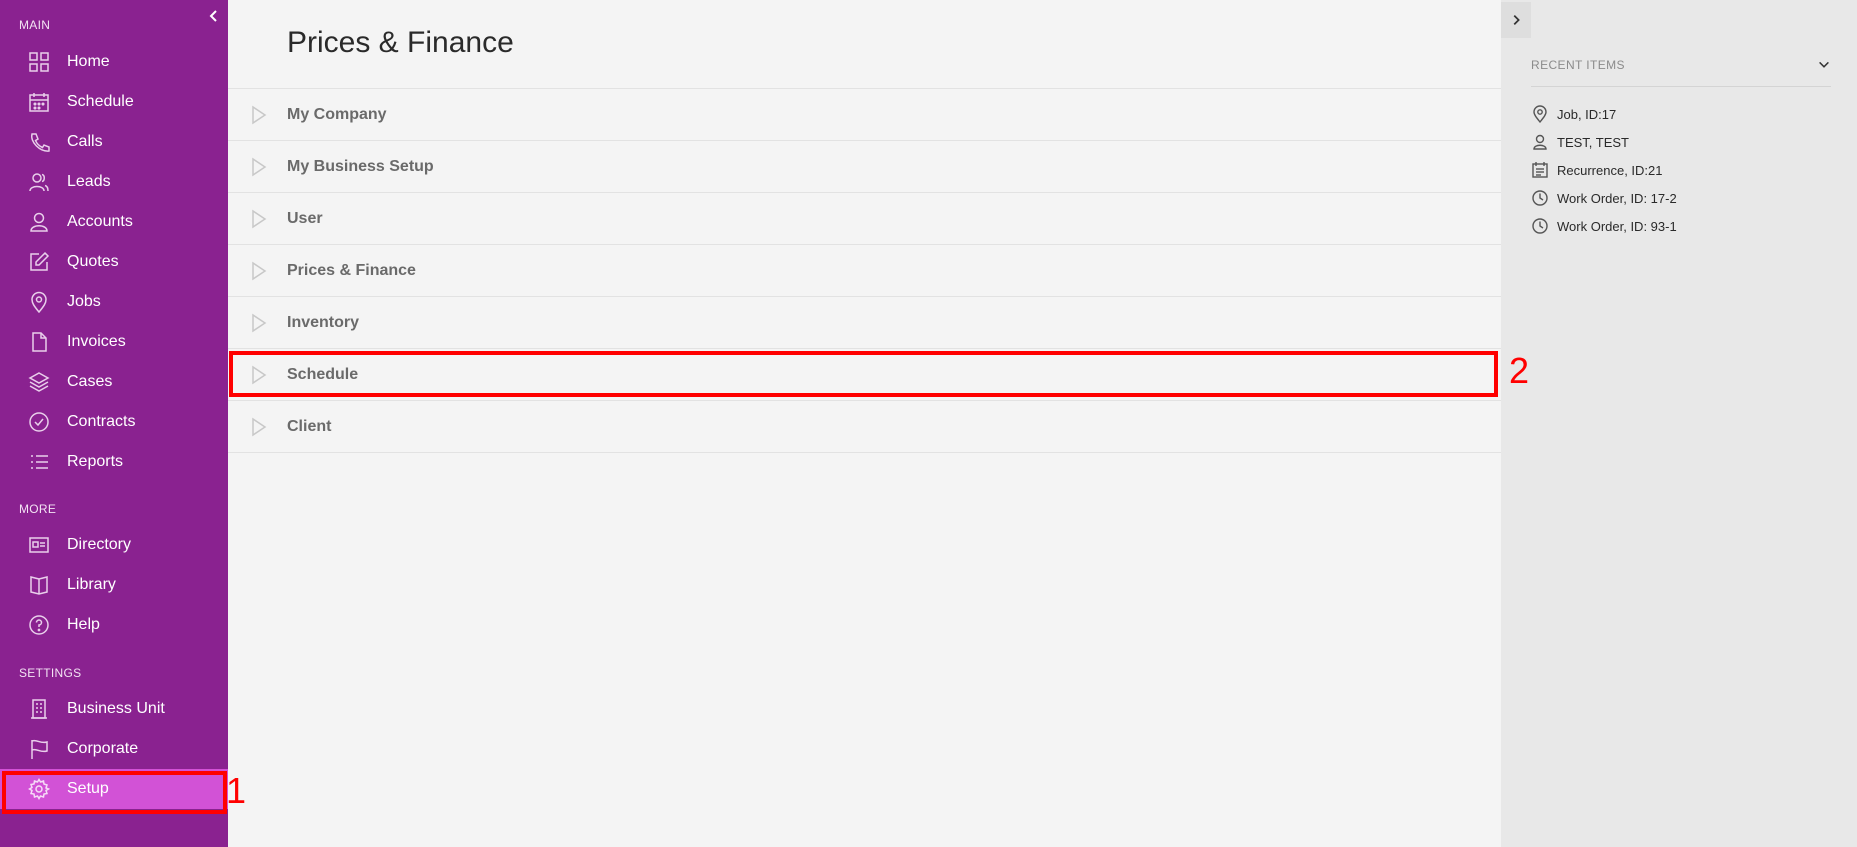 The width and height of the screenshot is (1857, 847). I want to click on sidebar-item-label: Jobs, so click(84, 301).